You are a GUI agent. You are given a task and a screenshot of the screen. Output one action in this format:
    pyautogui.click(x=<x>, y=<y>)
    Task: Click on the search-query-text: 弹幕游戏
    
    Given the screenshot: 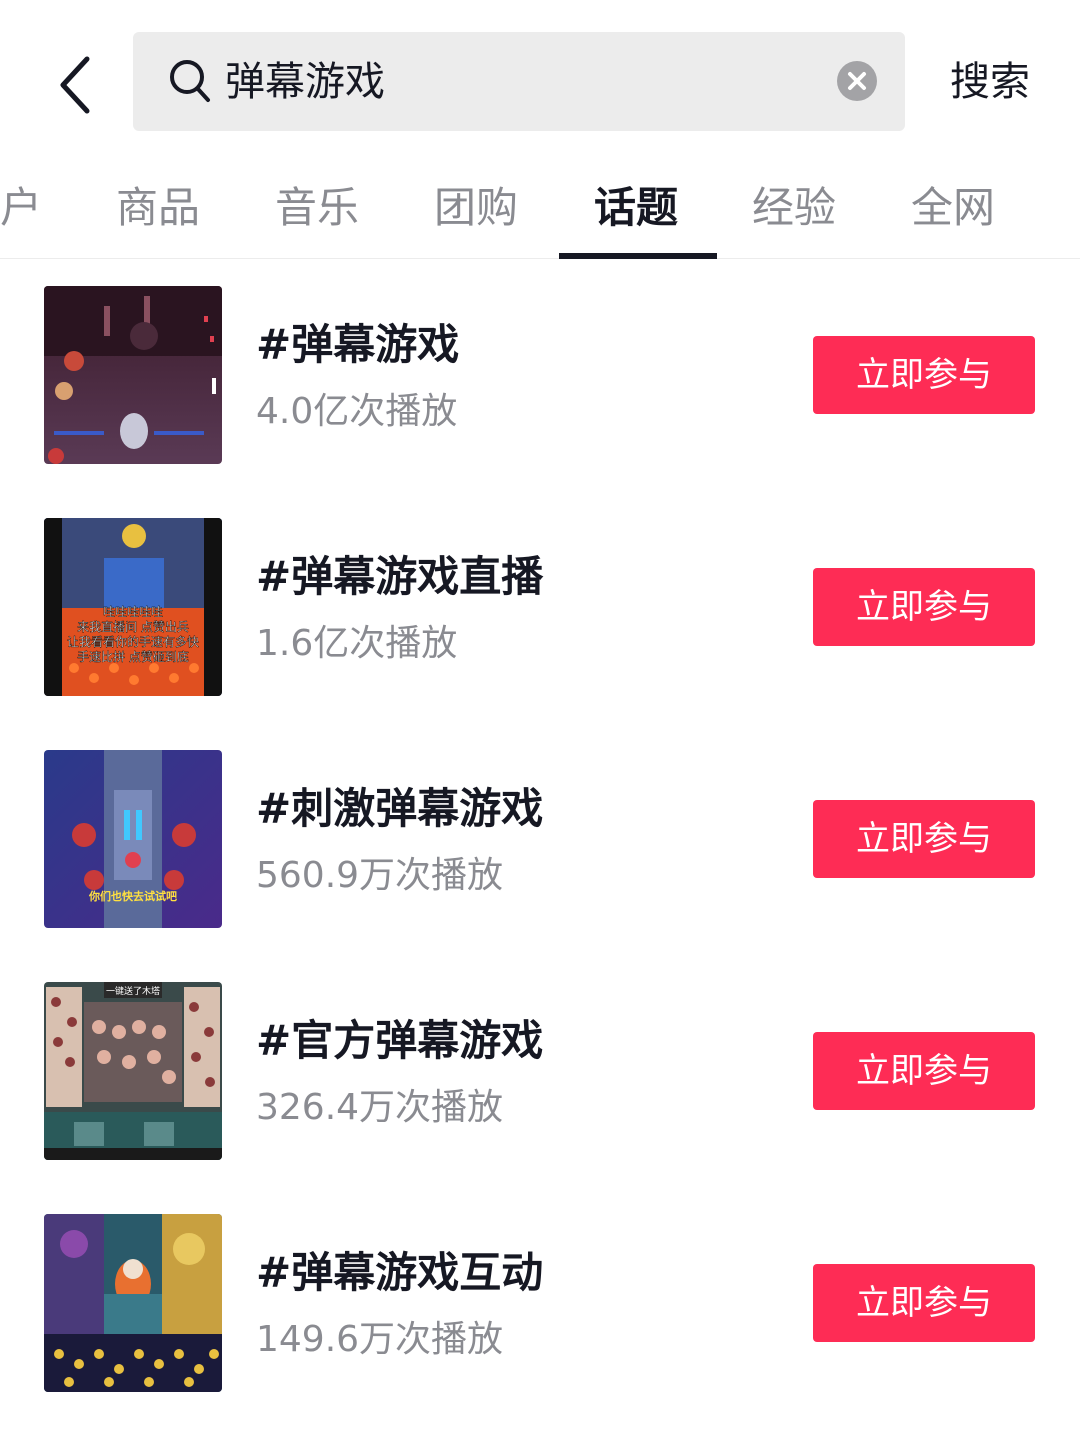 What is the action you would take?
    pyautogui.click(x=305, y=82)
    